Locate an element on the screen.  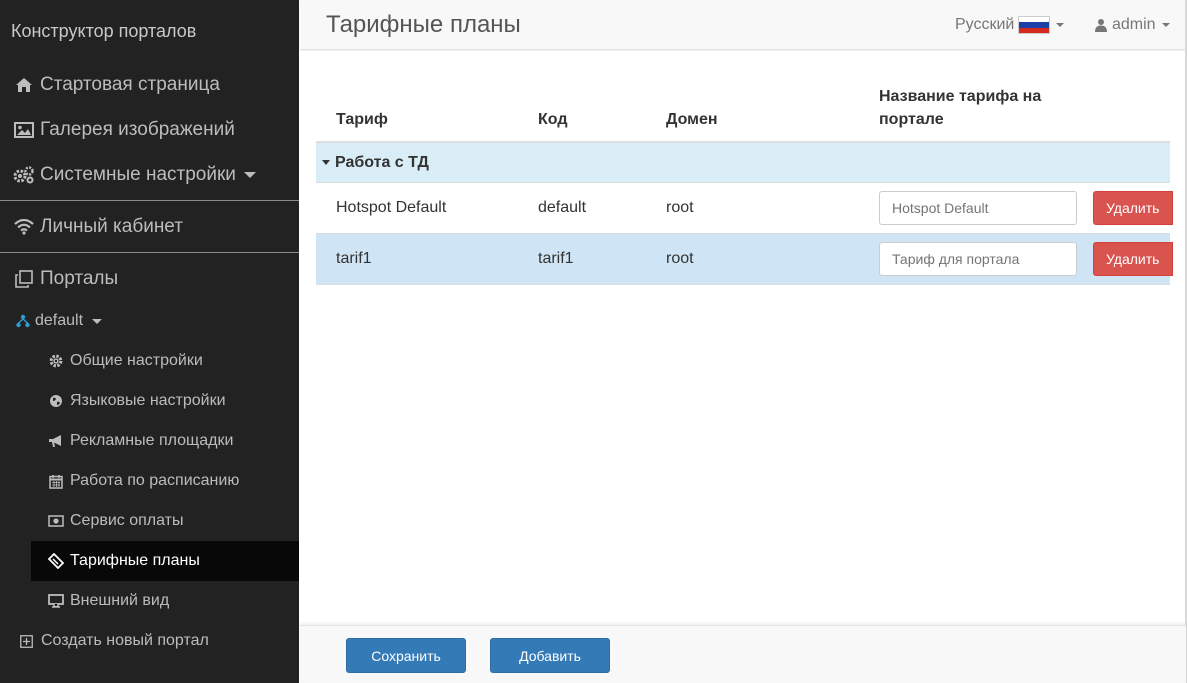
tariff-cell: Hotspot Default is located at coordinates (391, 207).